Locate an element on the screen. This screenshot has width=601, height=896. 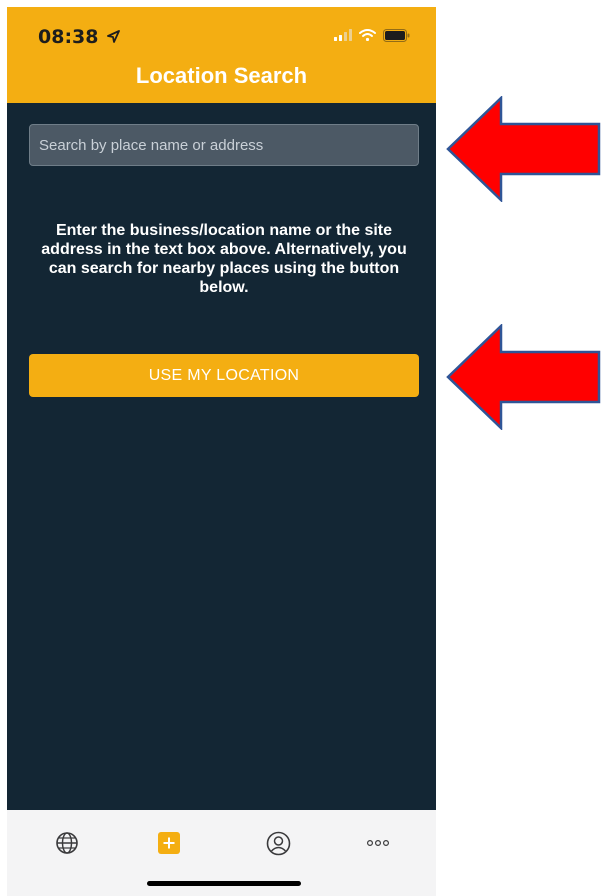
add-icon is located at coordinates (169, 843).